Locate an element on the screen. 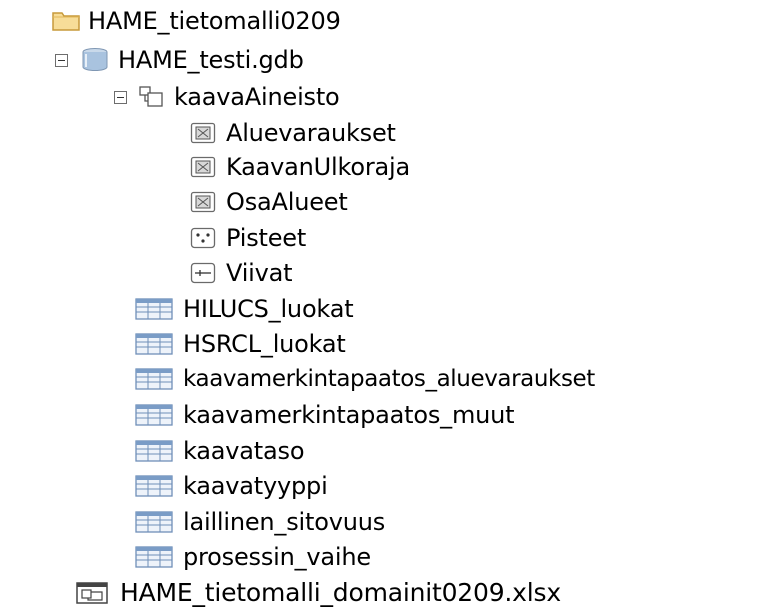  geodatabase-icon is located at coordinates (95, 60).